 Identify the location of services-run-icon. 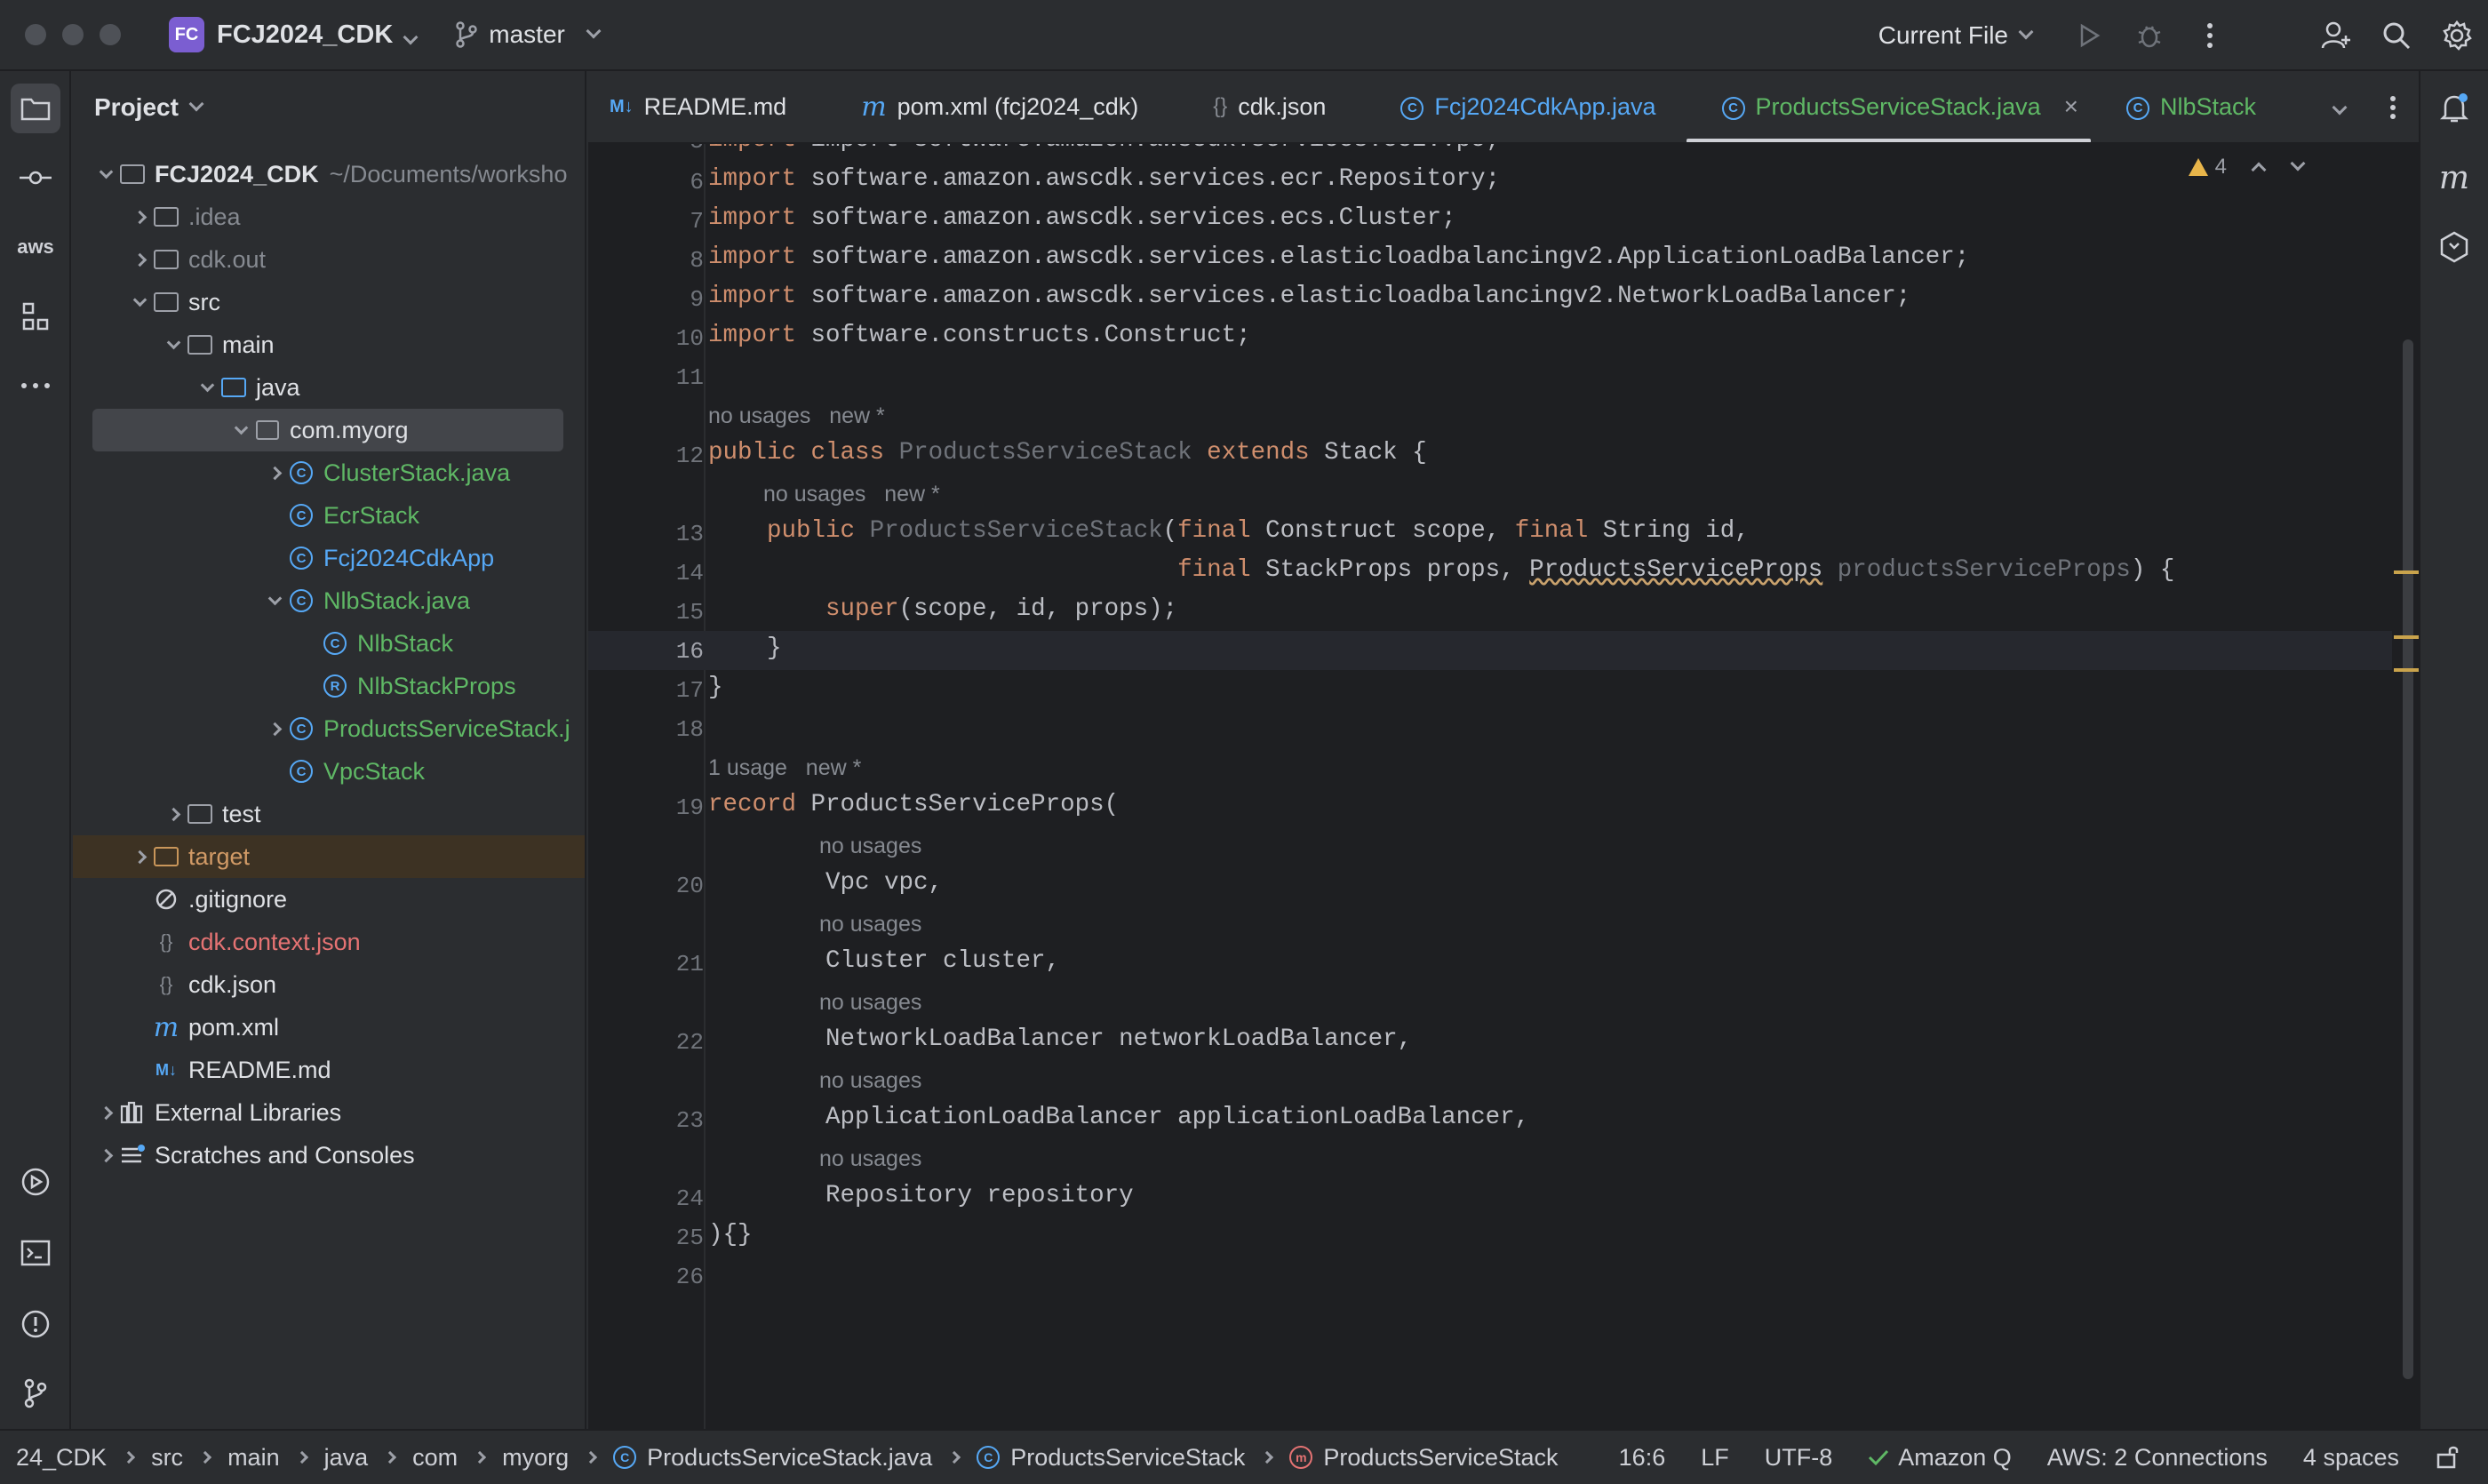
(35, 1182).